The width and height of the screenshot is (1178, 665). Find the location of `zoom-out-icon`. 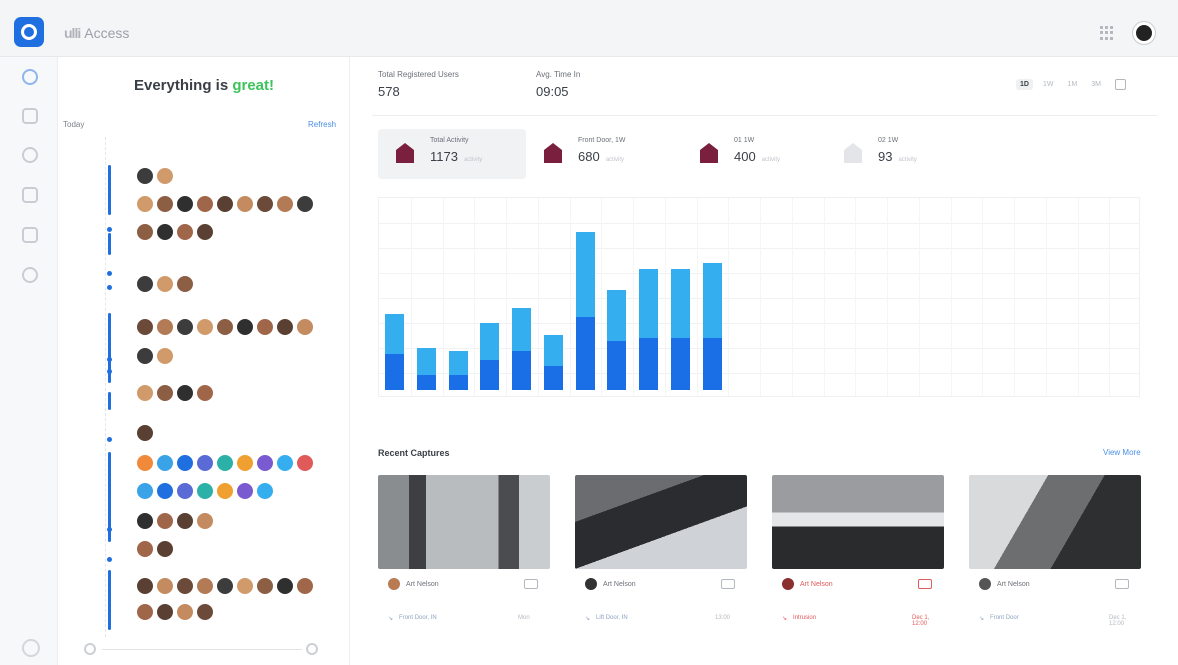

zoom-out-icon is located at coordinates (90, 649).